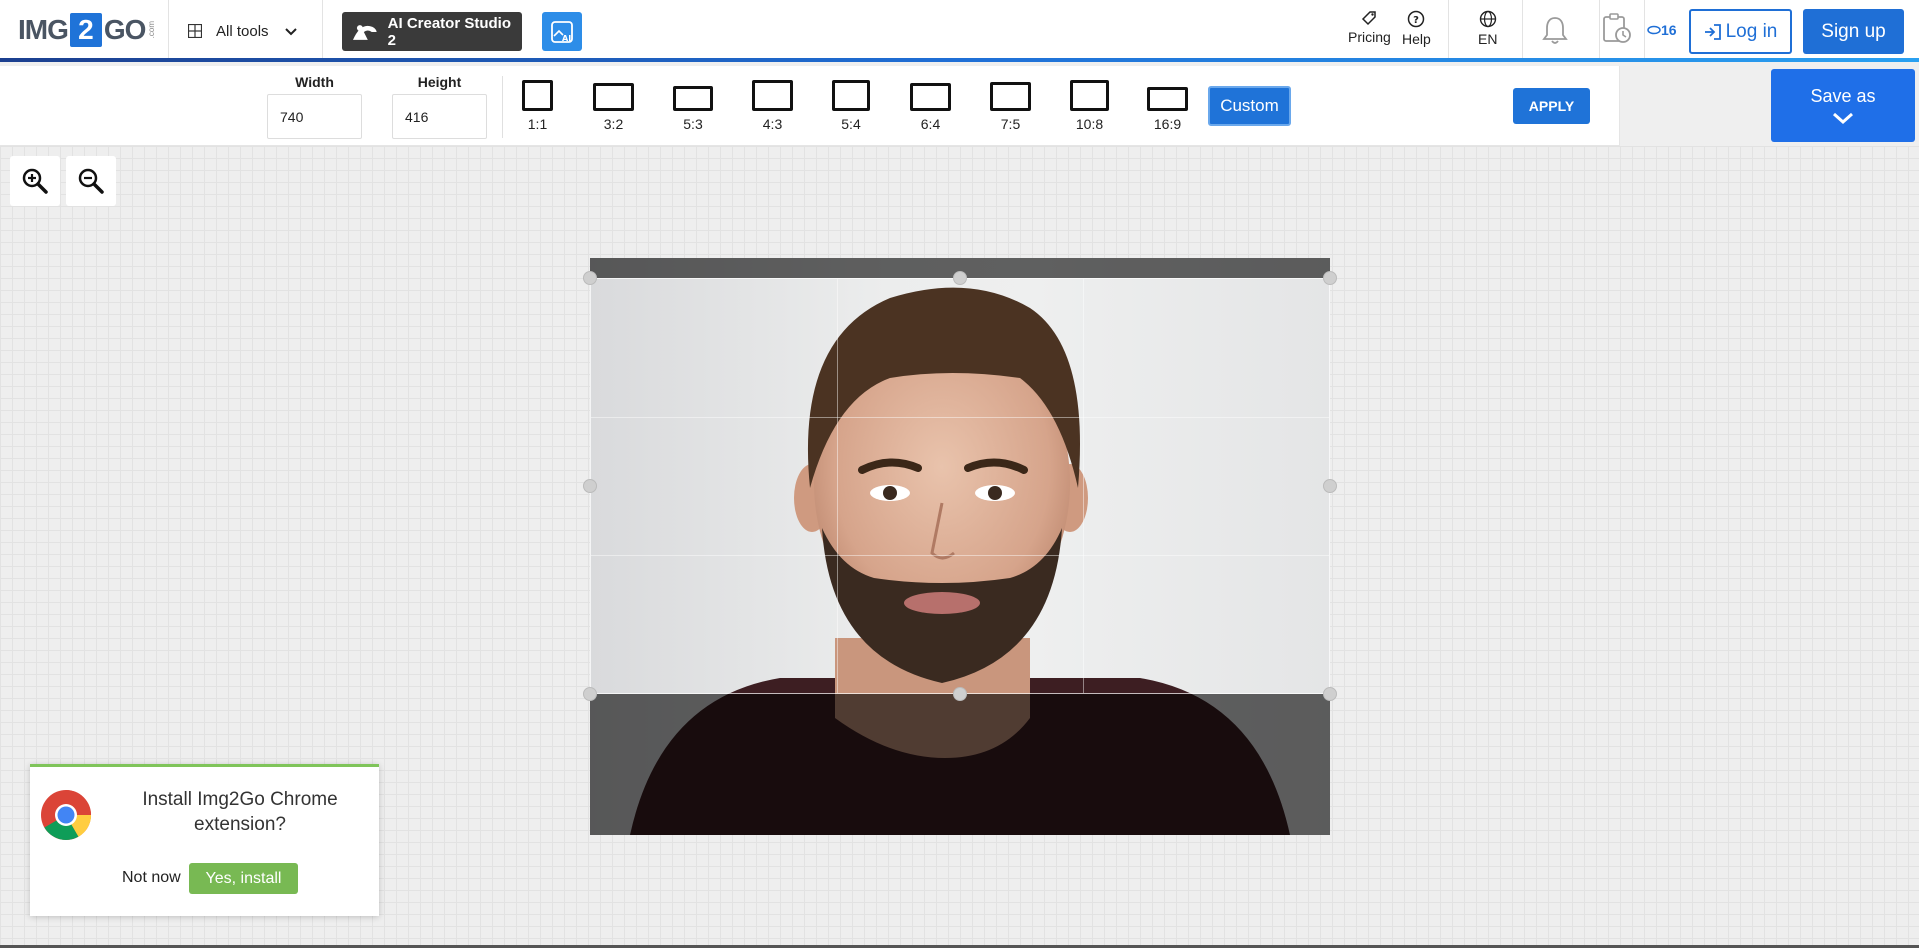  I want to click on height-label: Height, so click(439, 82).